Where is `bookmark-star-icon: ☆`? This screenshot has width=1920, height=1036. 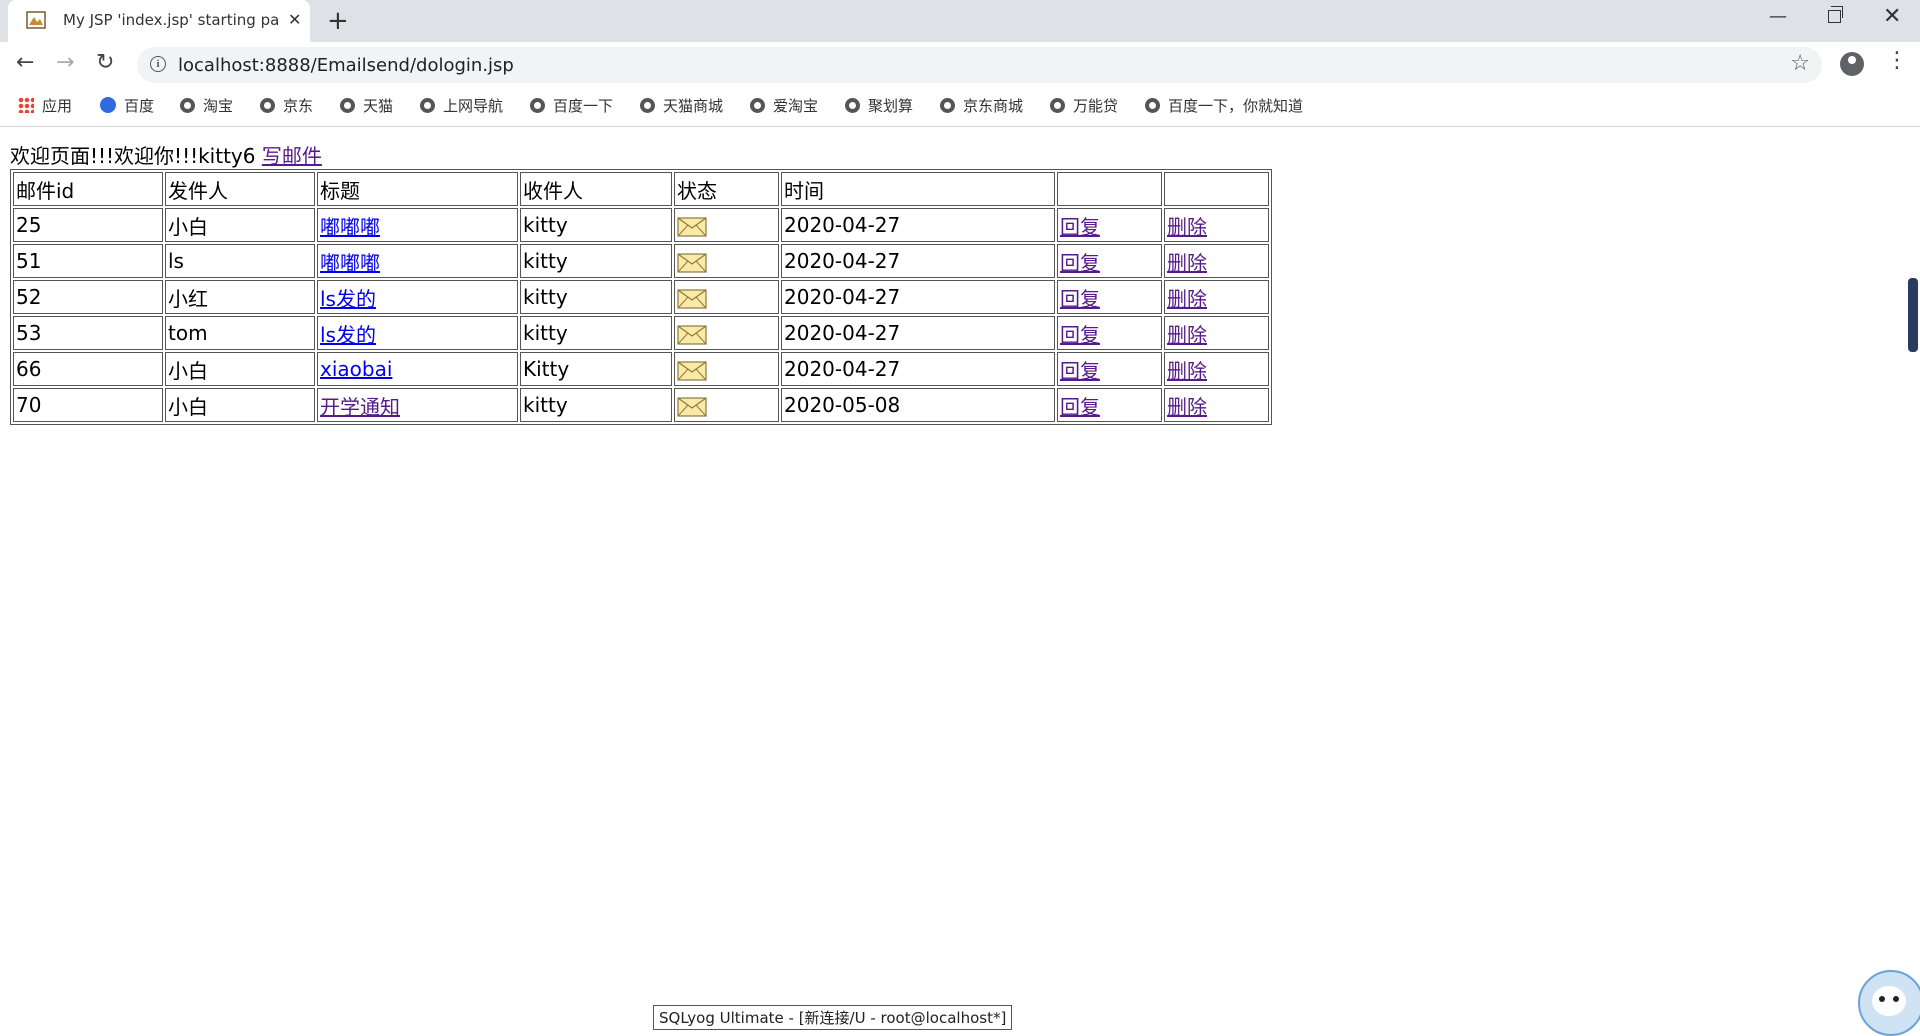 bookmark-star-icon: ☆ is located at coordinates (1800, 63).